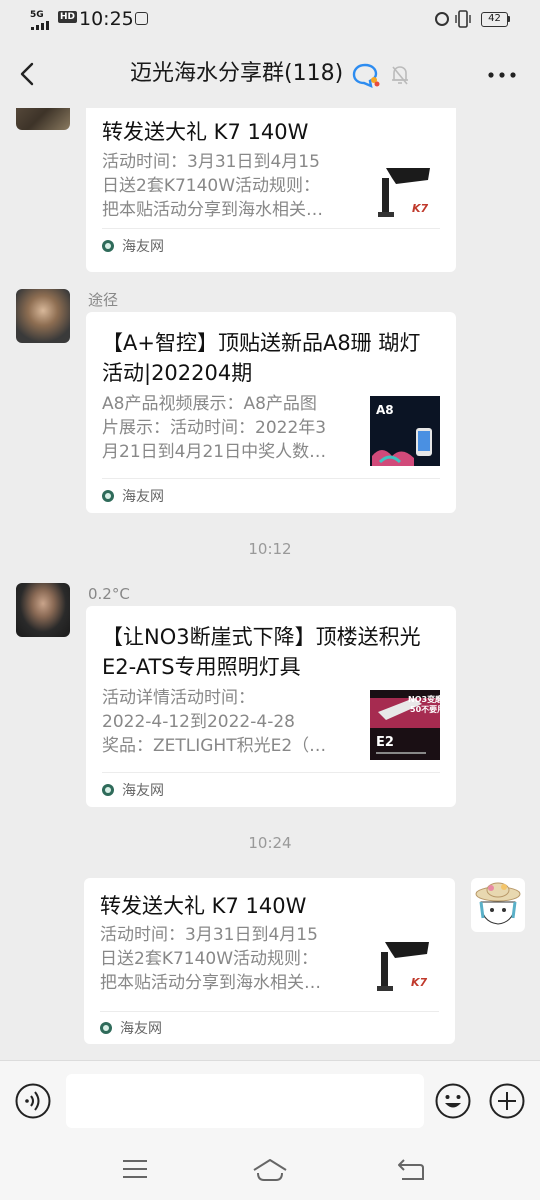 The width and height of the screenshot is (540, 1200). What do you see at coordinates (237, 73) in the screenshot?
I see `chat-title: 迈光海水分享群(118)` at bounding box center [237, 73].